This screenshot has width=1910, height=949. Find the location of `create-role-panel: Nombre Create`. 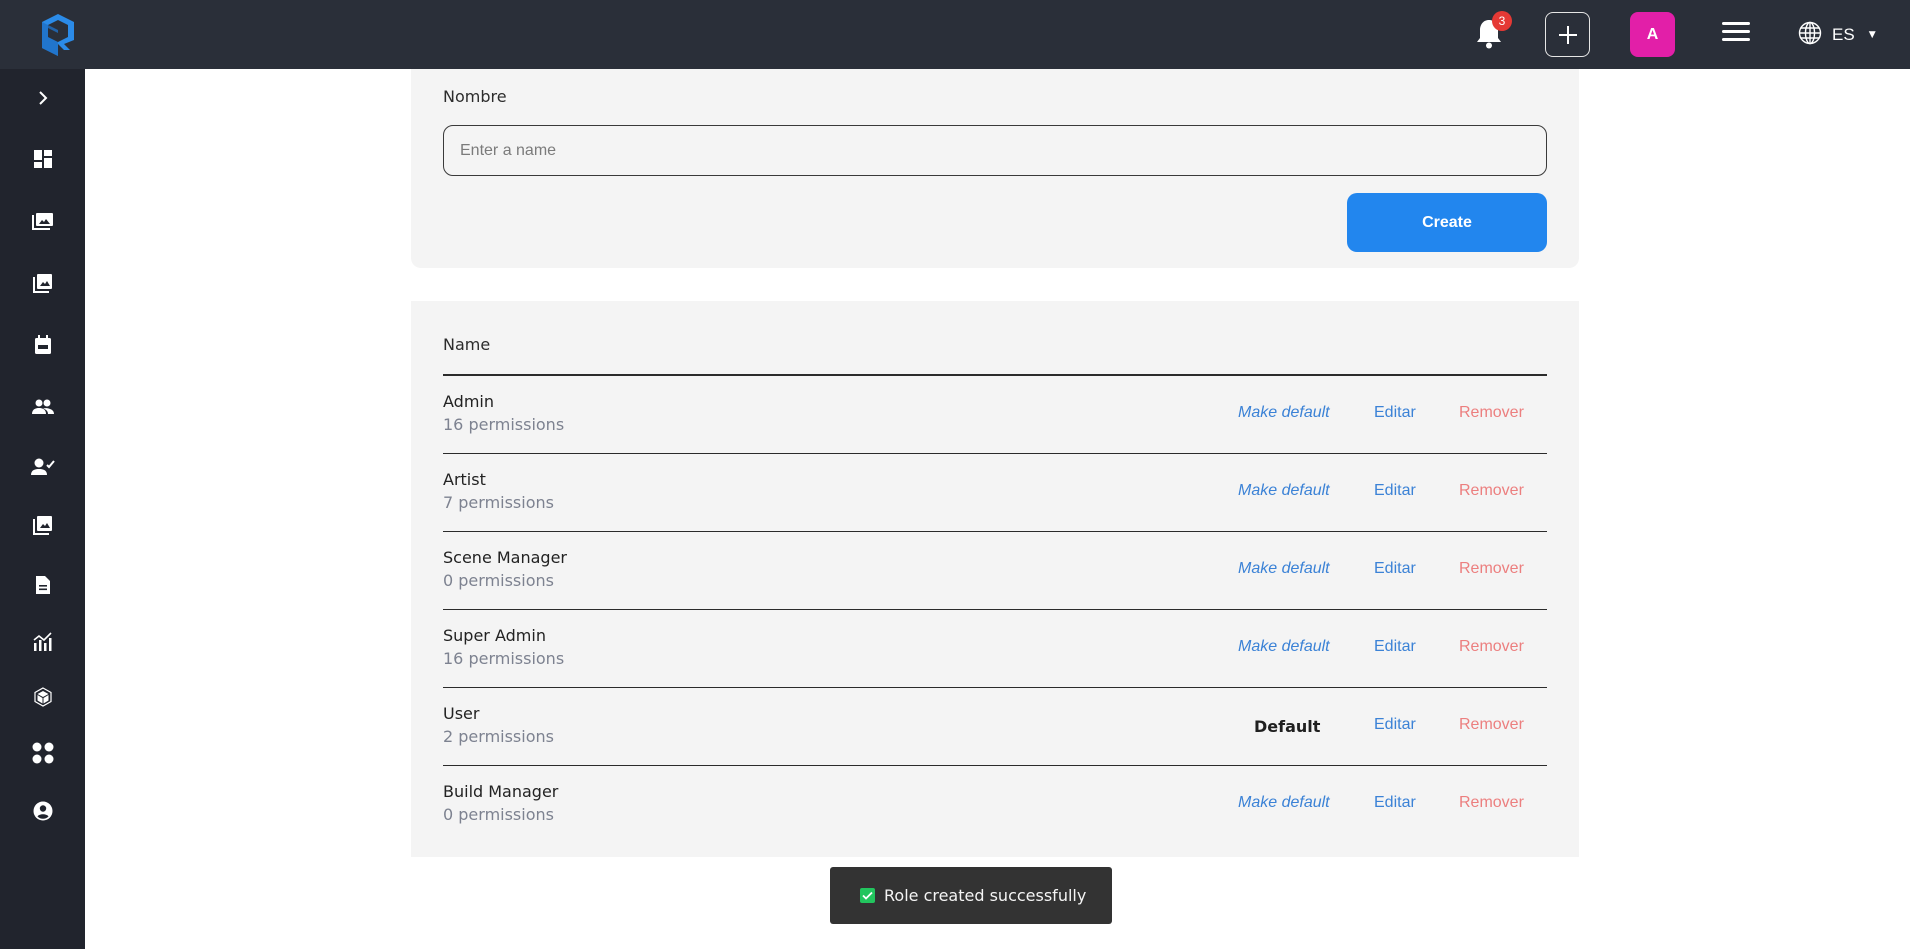

create-role-panel: Nombre Create is located at coordinates (995, 168).